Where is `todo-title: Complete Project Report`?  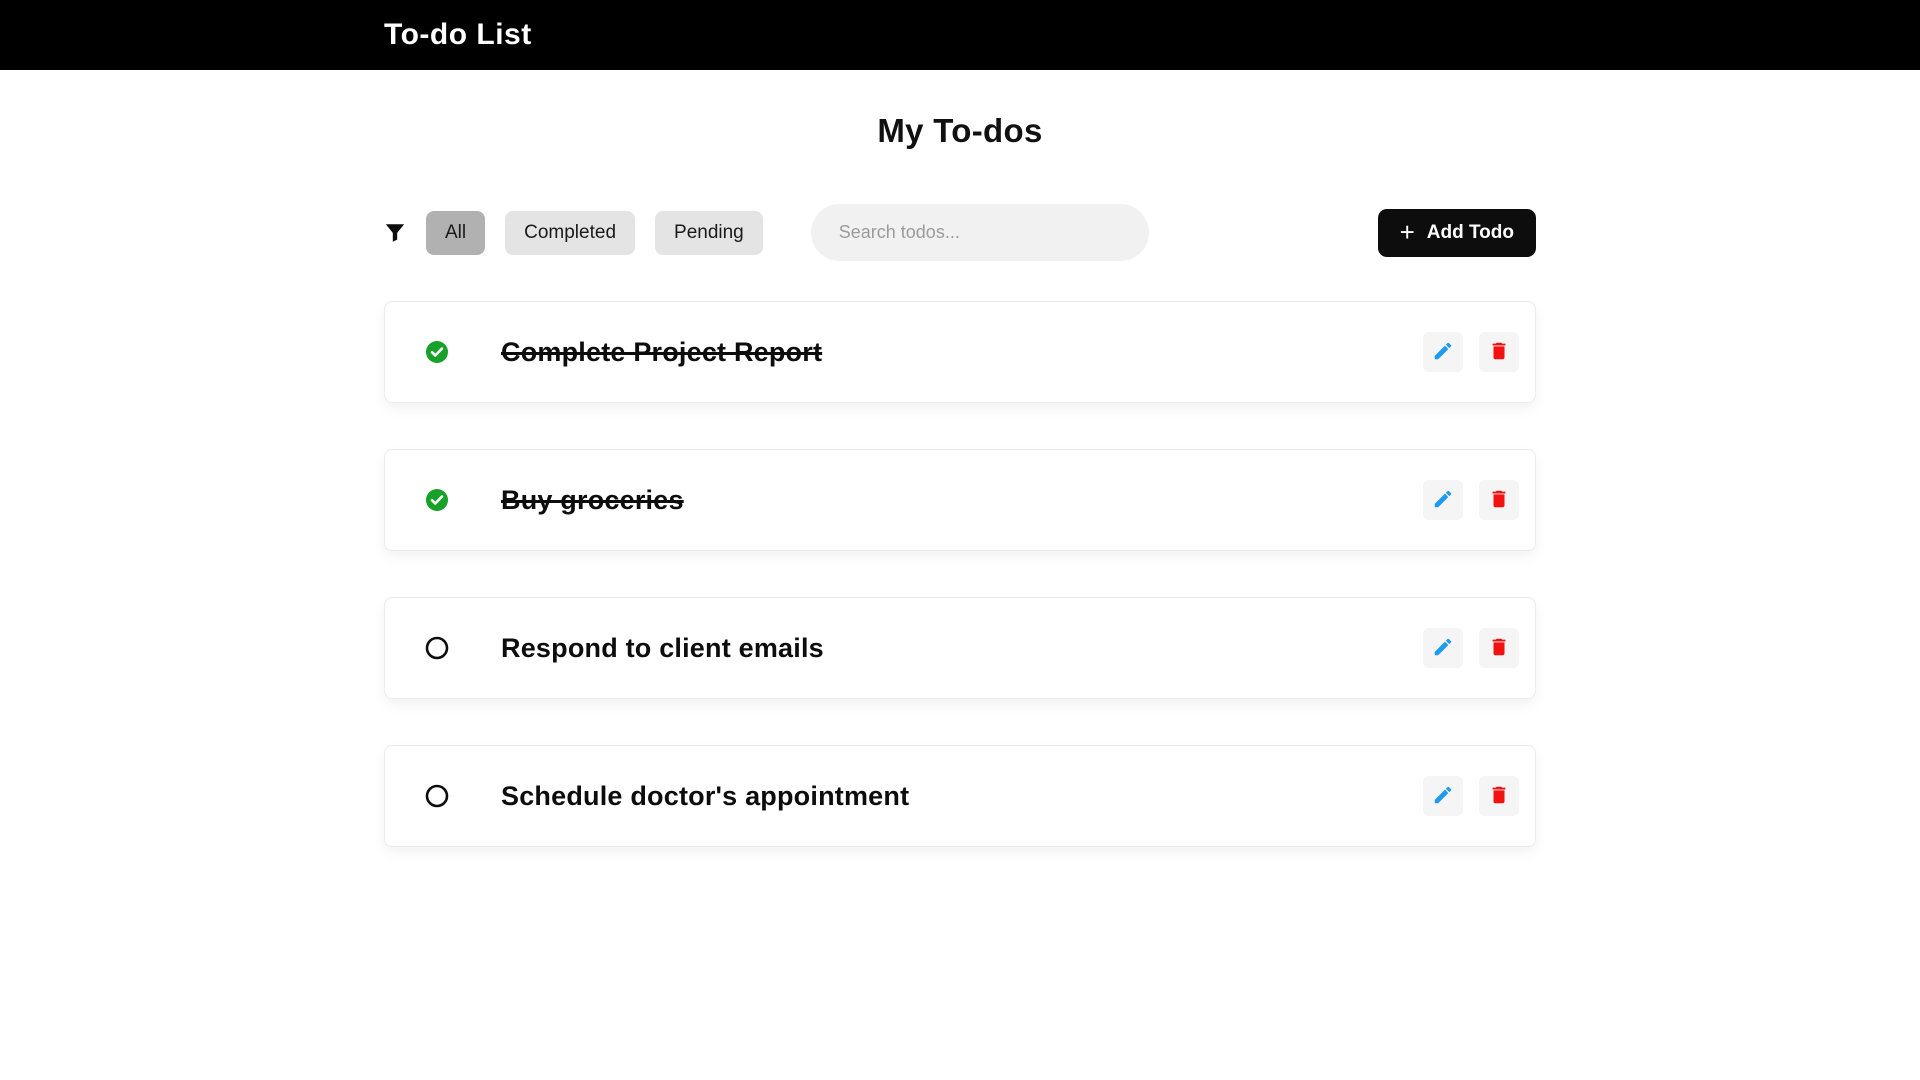 todo-title: Complete Project Report is located at coordinates (662, 351).